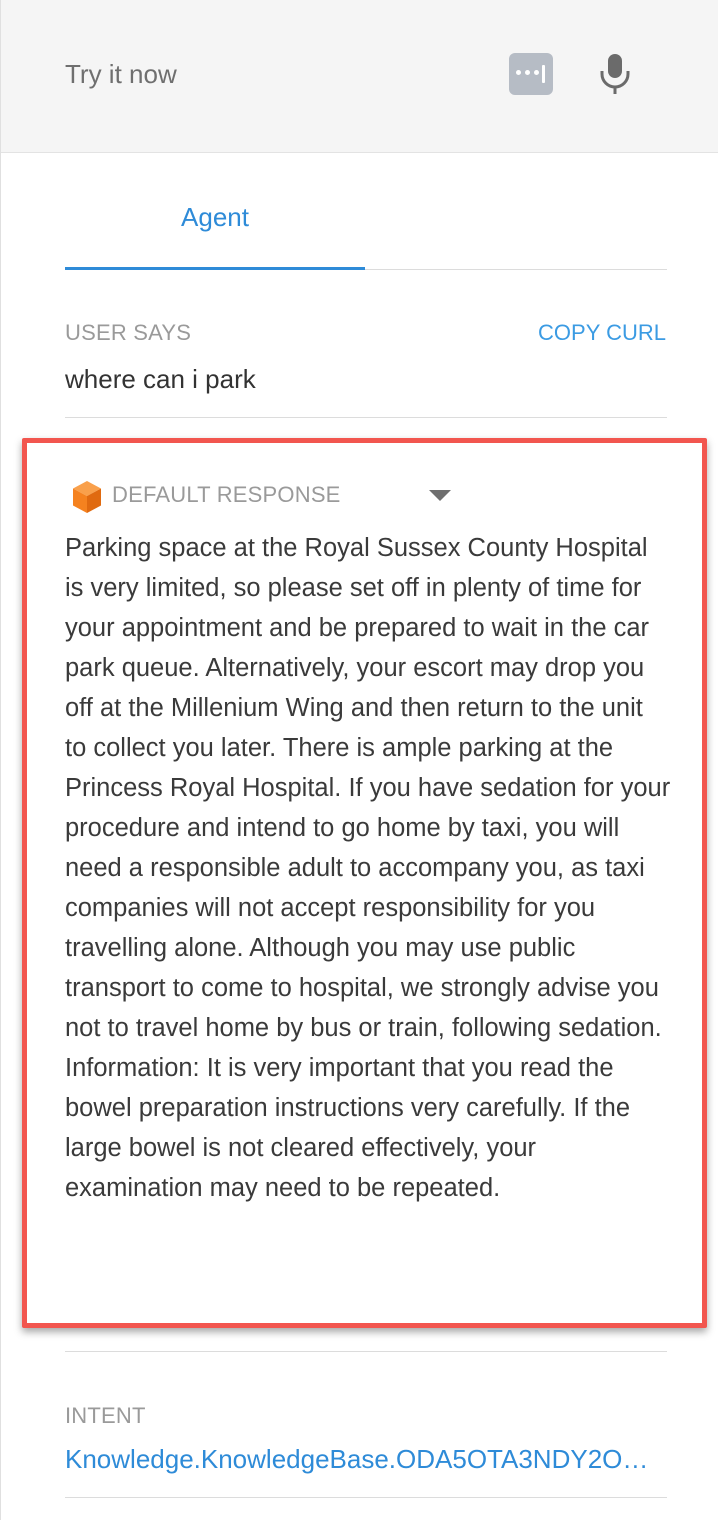 This screenshot has width=718, height=1520. Describe the element at coordinates (215, 231) in the screenshot. I see `tab-agent: Agent` at that location.